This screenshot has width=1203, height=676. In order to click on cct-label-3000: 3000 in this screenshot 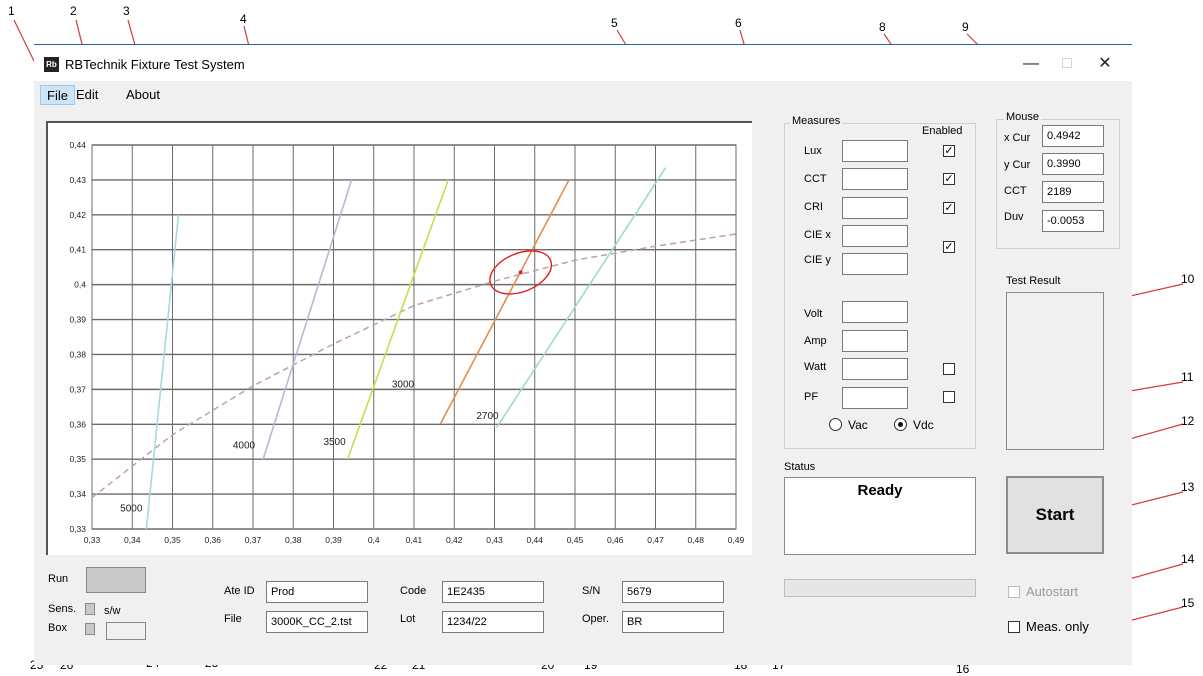, I will do `click(403, 385)`.